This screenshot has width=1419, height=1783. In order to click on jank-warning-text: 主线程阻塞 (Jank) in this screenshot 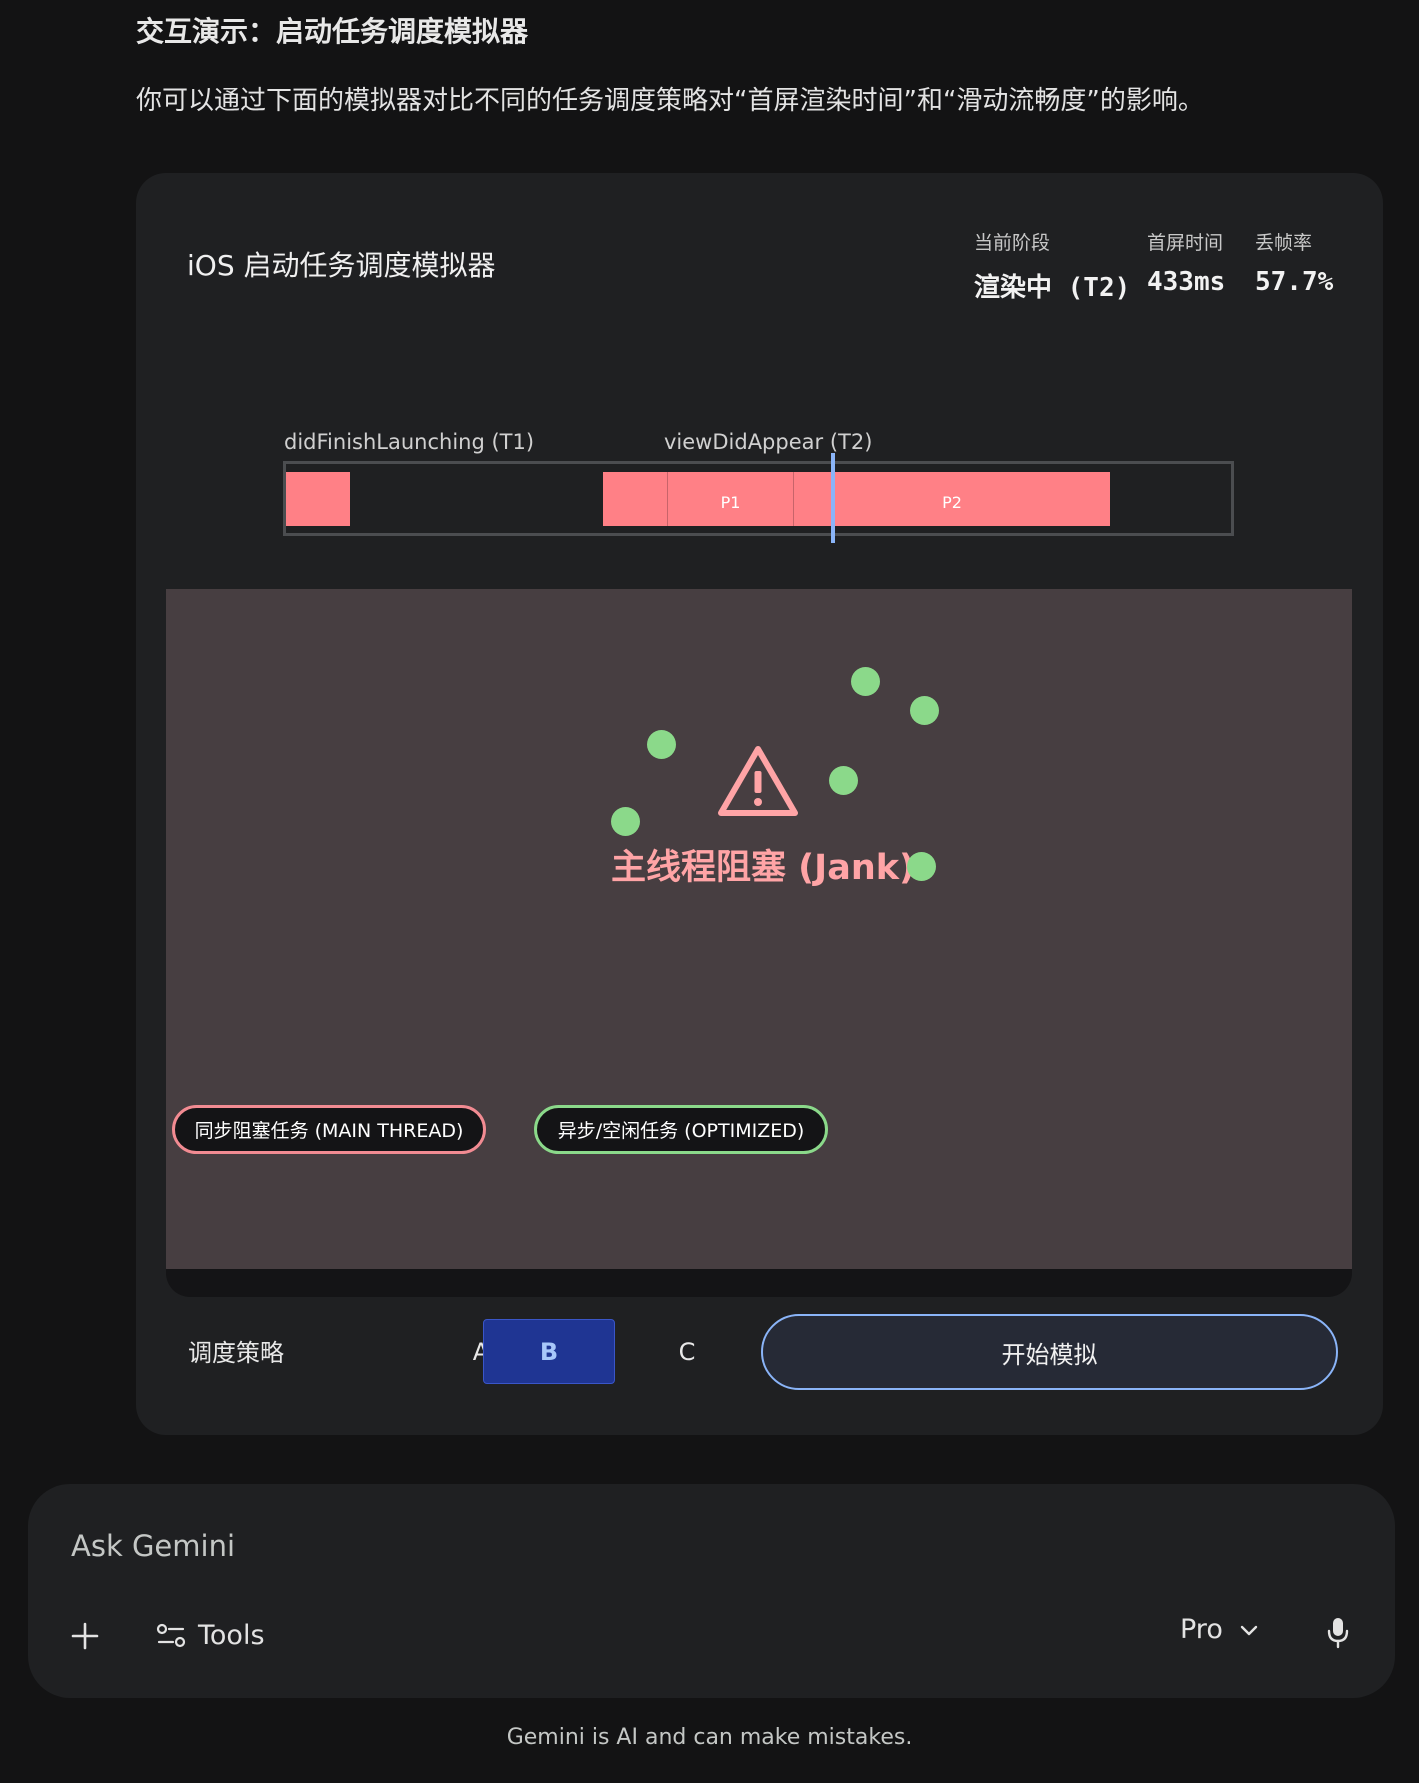, I will do `click(763, 868)`.